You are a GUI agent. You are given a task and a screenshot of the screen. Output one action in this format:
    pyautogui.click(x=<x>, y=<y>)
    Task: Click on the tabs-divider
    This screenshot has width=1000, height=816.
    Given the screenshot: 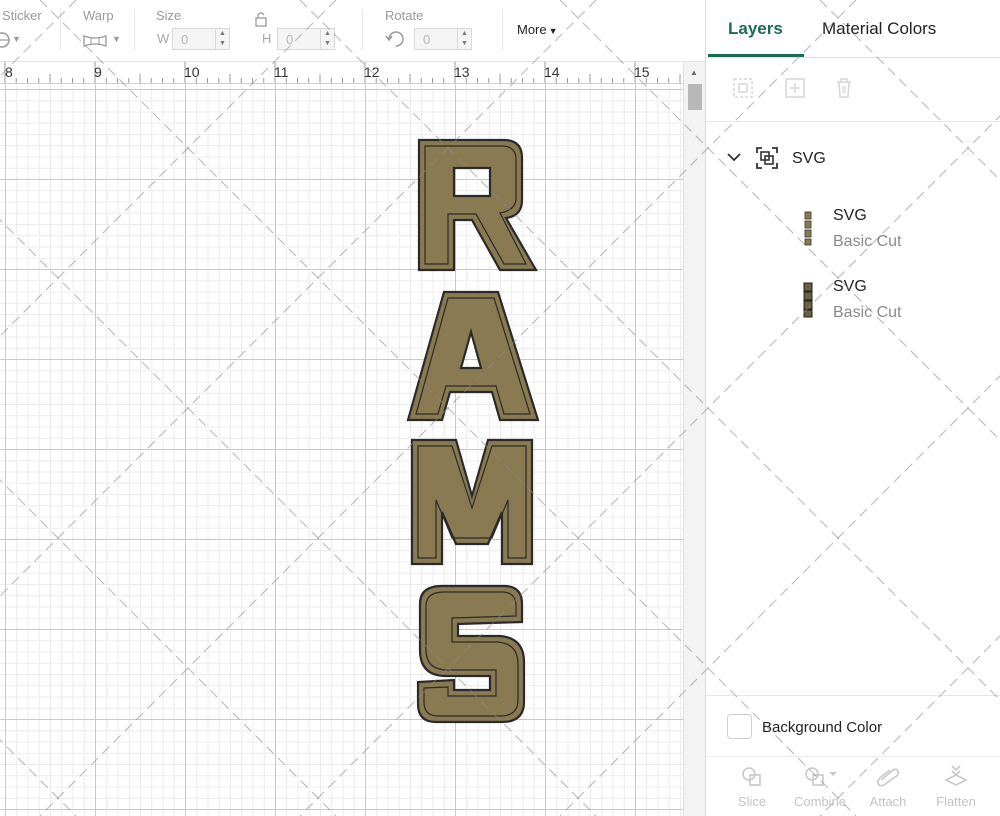 What is the action you would take?
    pyautogui.click(x=853, y=57)
    